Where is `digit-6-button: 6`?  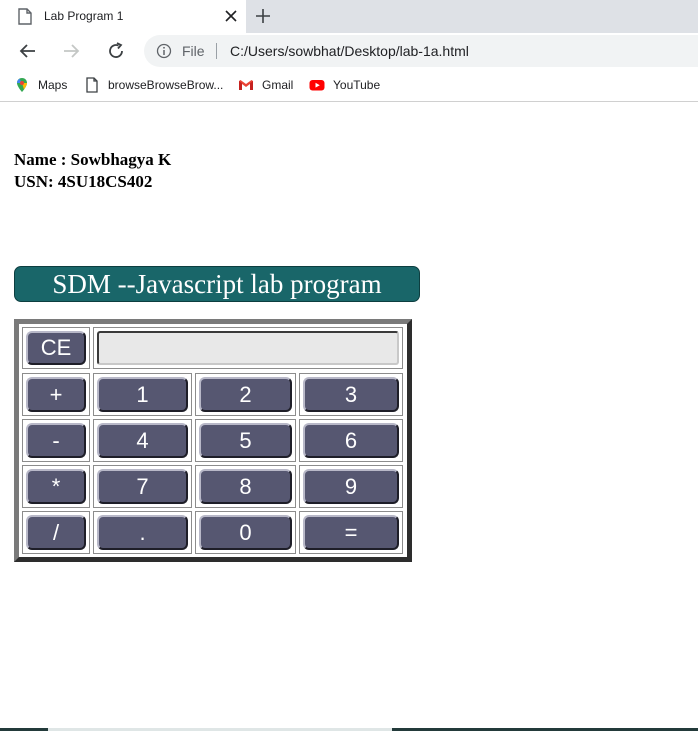
digit-6-button: 6 is located at coordinates (351, 440).